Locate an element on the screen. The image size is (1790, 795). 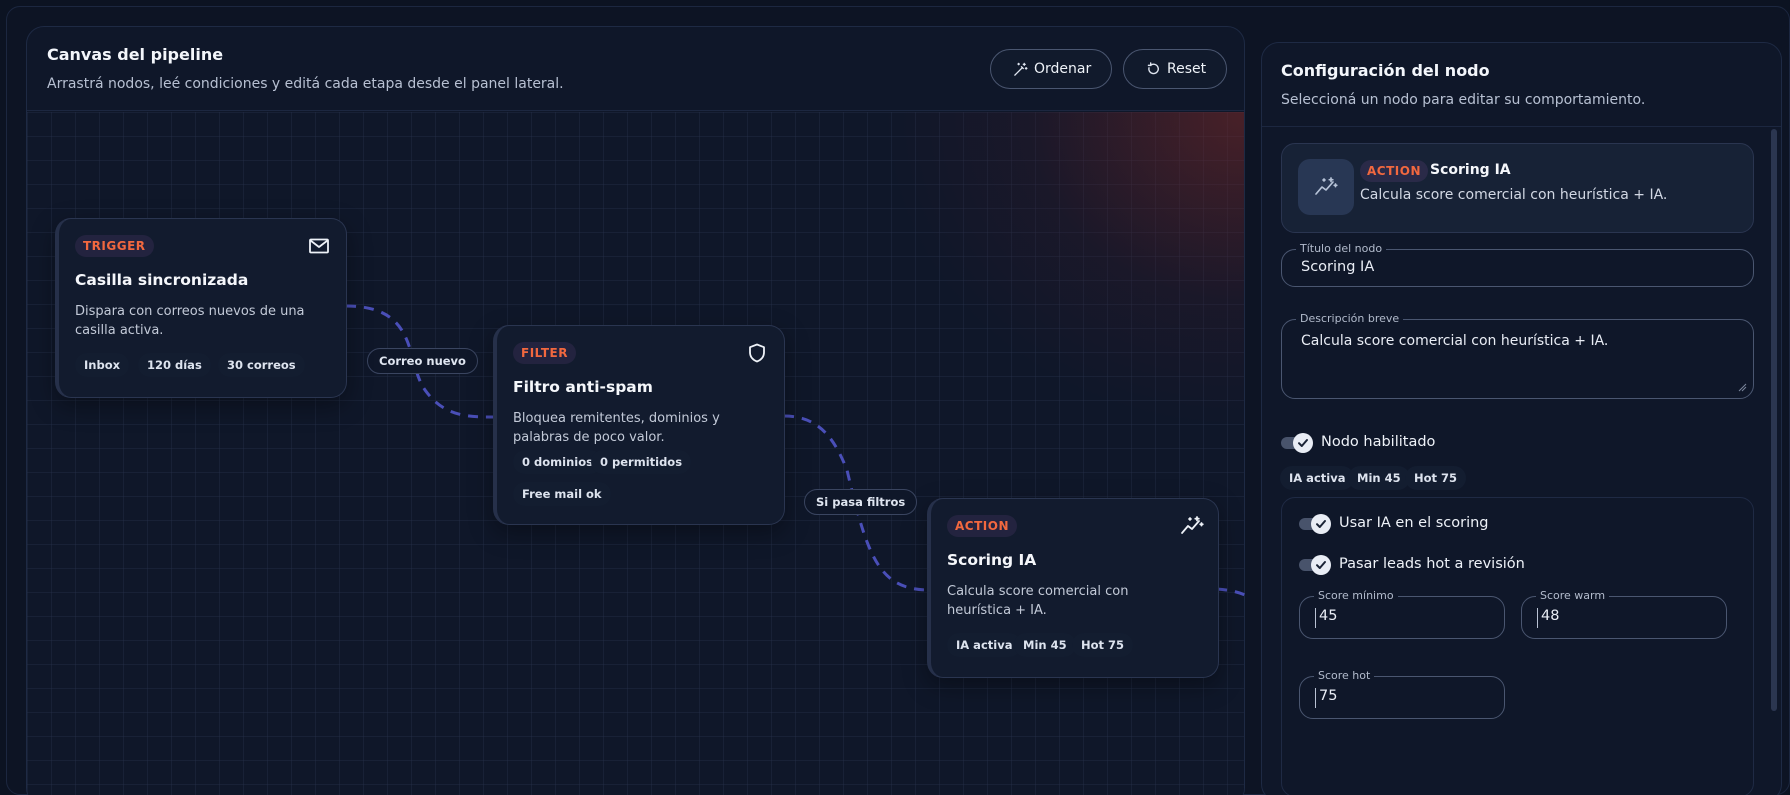
score-hot-label: Score hot is located at coordinates (1344, 675).